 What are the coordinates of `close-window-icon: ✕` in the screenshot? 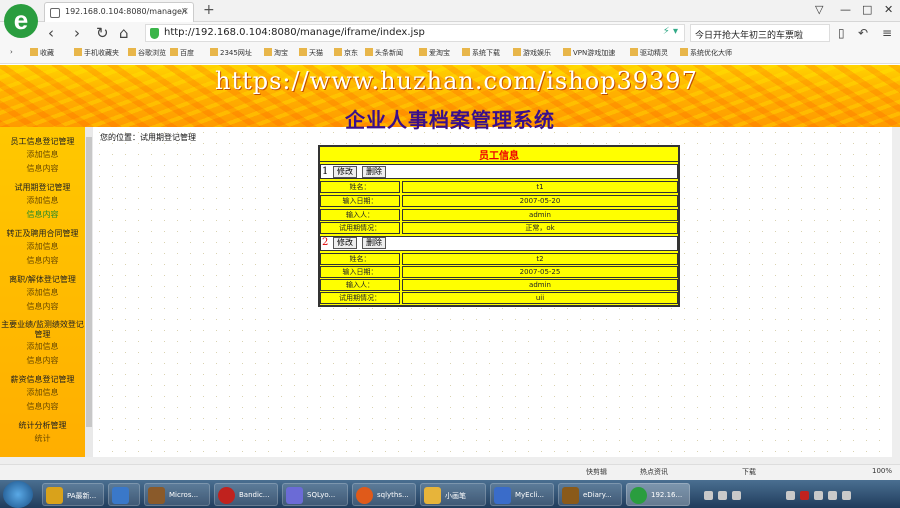 It's located at (888, 9).